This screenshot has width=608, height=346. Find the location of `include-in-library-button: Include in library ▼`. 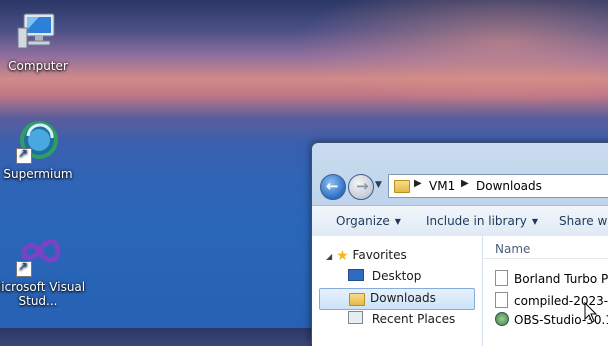

include-in-library-button: Include in library ▼ is located at coordinates (482, 221).